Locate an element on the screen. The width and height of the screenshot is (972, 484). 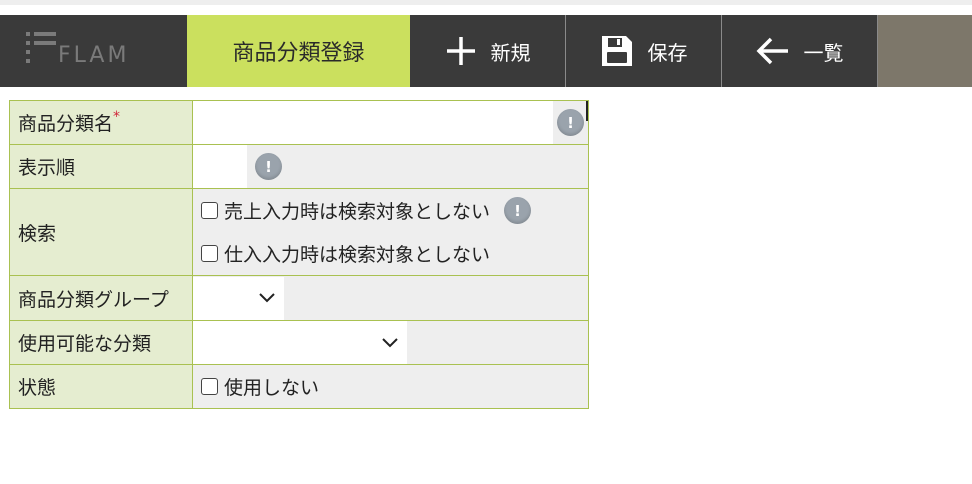
state-option: 使用しない is located at coordinates (390, 386).